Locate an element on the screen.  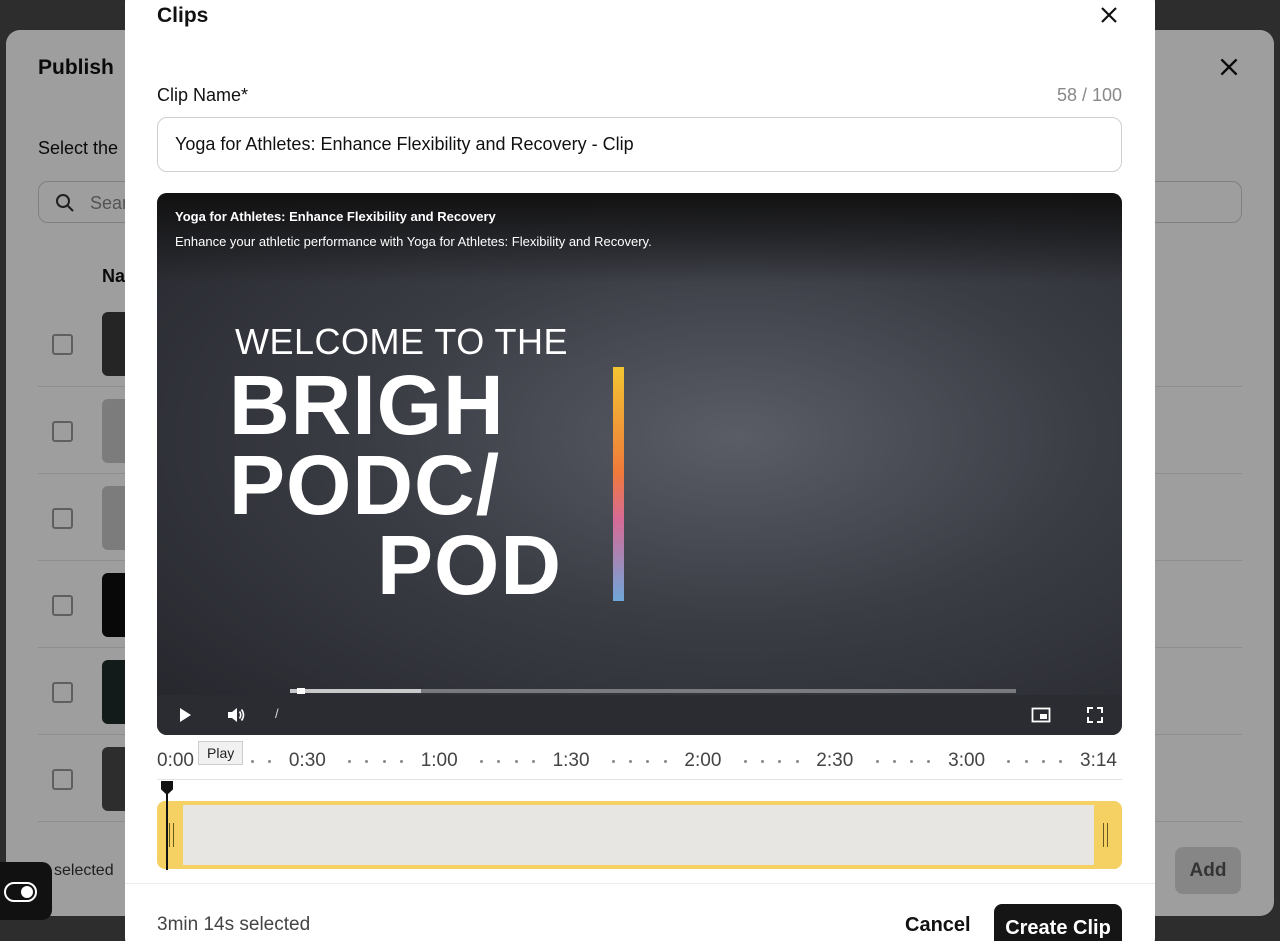
timeline-tick-label: 1:30 is located at coordinates (571, 760).